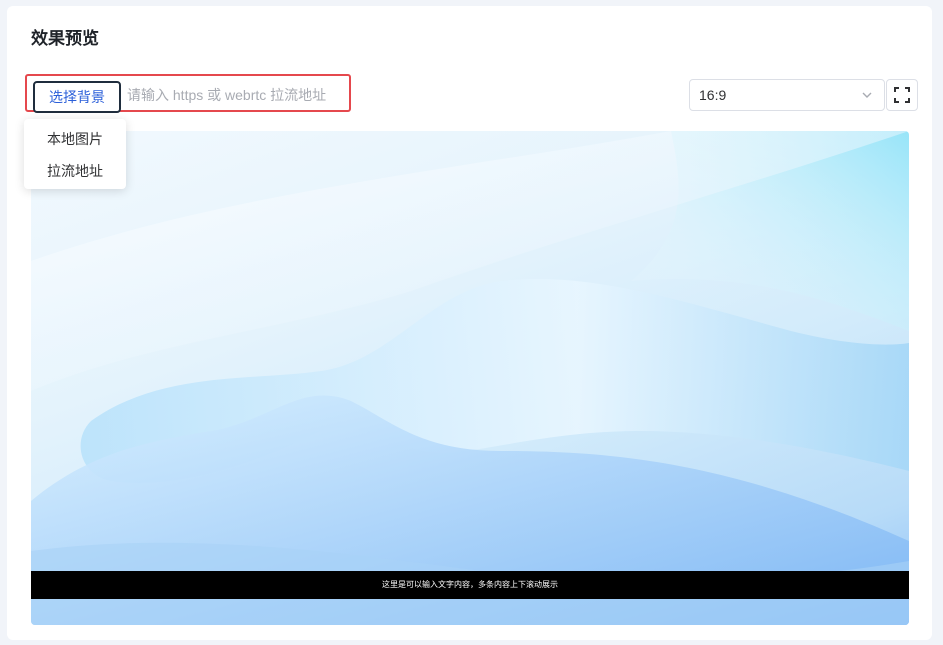  I want to click on background-toolbar: 选择背景, so click(188, 93).